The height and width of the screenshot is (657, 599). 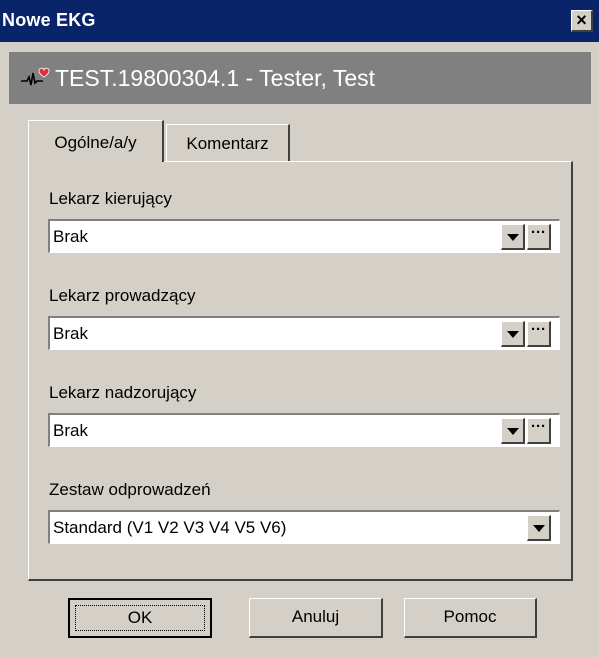 I want to click on referring-physician-browse-button: ···, so click(x=539, y=237).